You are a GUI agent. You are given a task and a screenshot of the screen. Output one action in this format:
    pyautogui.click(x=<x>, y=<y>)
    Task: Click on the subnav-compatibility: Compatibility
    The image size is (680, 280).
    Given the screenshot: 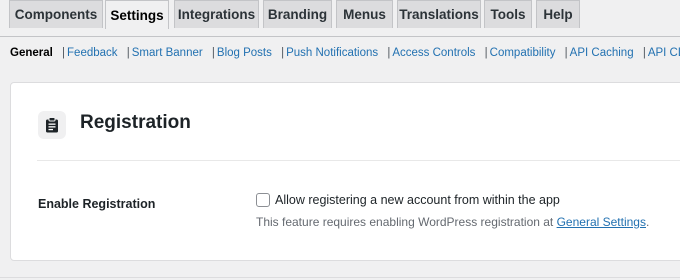 What is the action you would take?
    pyautogui.click(x=523, y=53)
    